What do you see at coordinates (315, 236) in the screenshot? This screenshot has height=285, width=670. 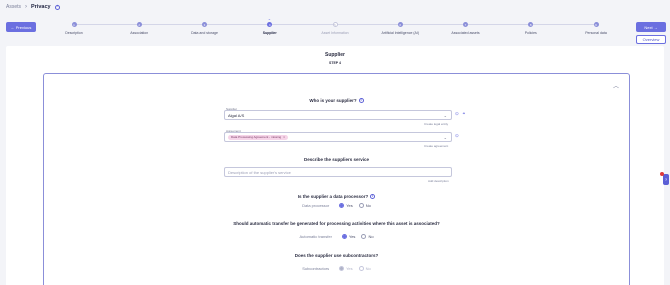 I see `transfer-label: Automatic transfer` at bounding box center [315, 236].